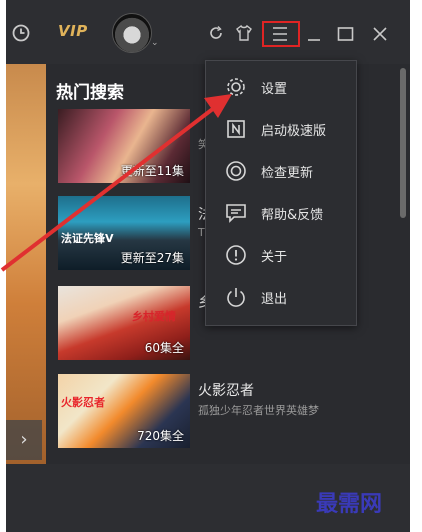  Describe the element at coordinates (155, 43) in the screenshot. I see `chevron-down-icon: ⌄` at that location.